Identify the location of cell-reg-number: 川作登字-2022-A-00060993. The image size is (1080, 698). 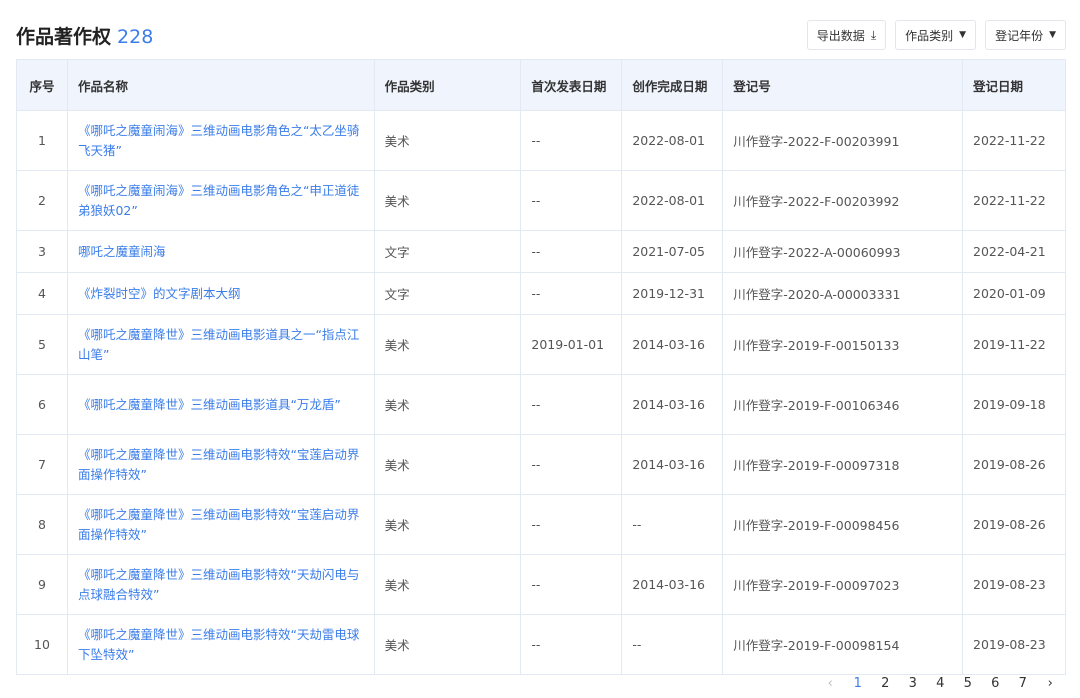
(843, 251).